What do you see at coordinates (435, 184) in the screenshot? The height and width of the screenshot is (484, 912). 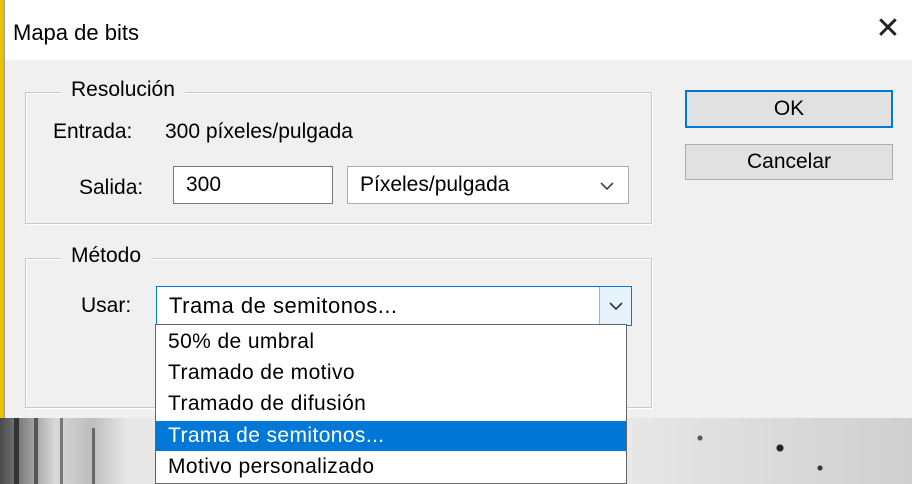 I see `resolution-unit-value: Píxeles/pulgada` at bounding box center [435, 184].